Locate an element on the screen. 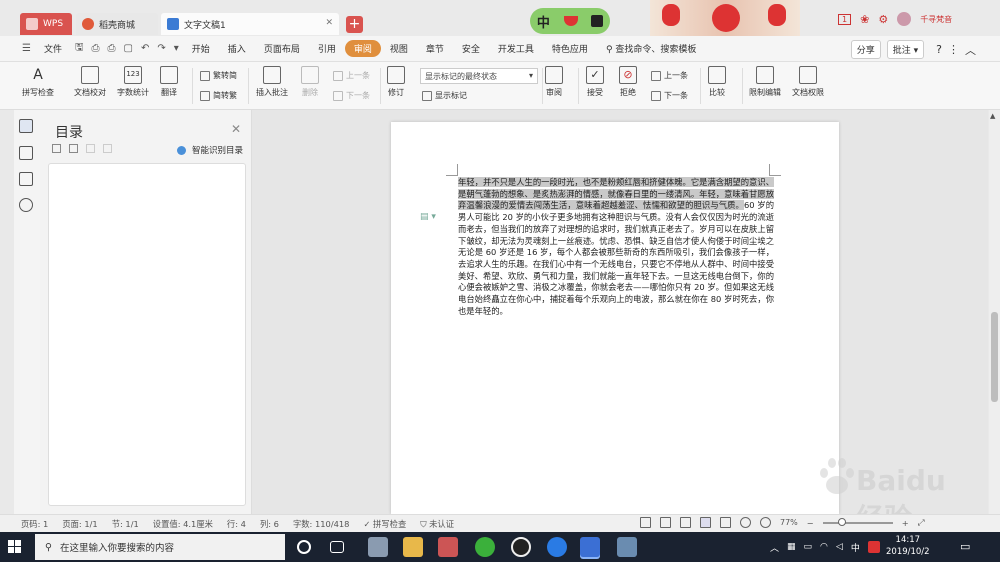  taskbar-search: ⚲ 在这里输入你要搜索的内容 is located at coordinates (160, 547).